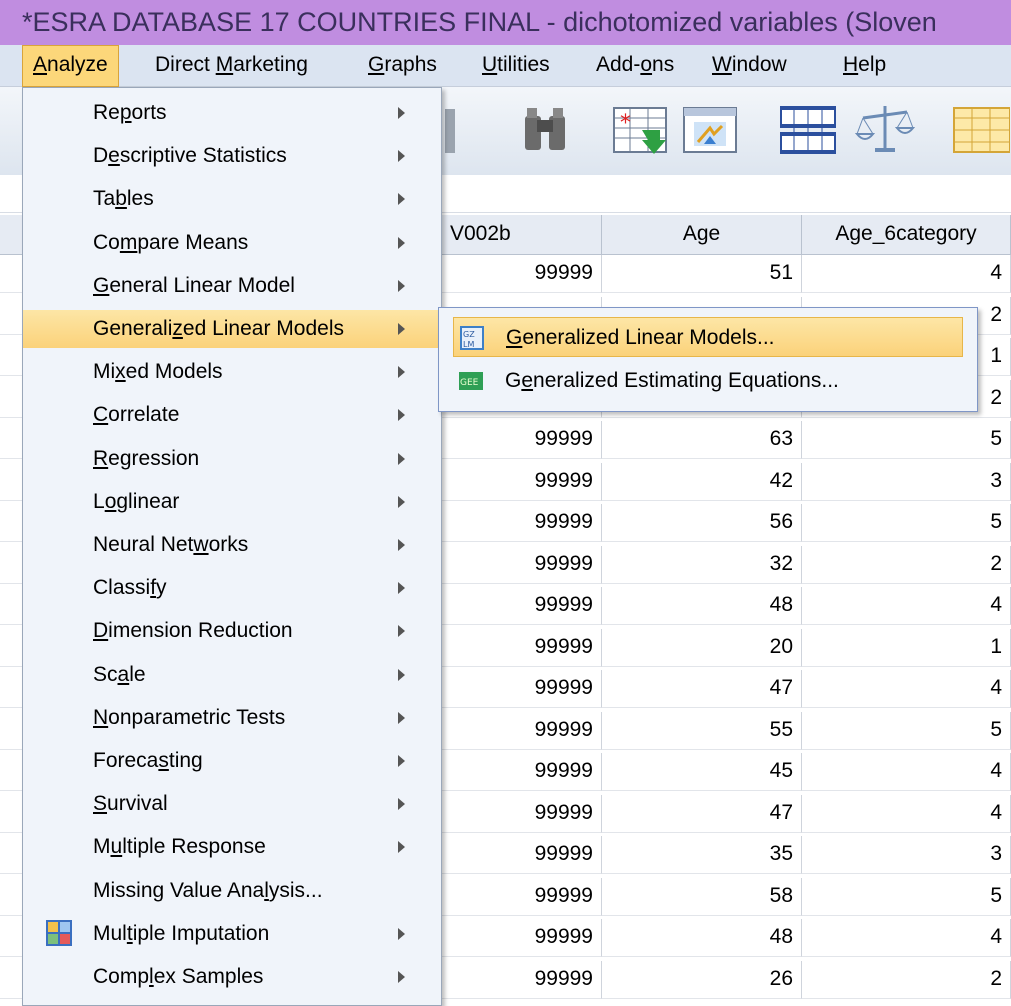  Describe the element at coordinates (232, 934) in the screenshot. I see `menu-item: Multiple Imputation` at that location.